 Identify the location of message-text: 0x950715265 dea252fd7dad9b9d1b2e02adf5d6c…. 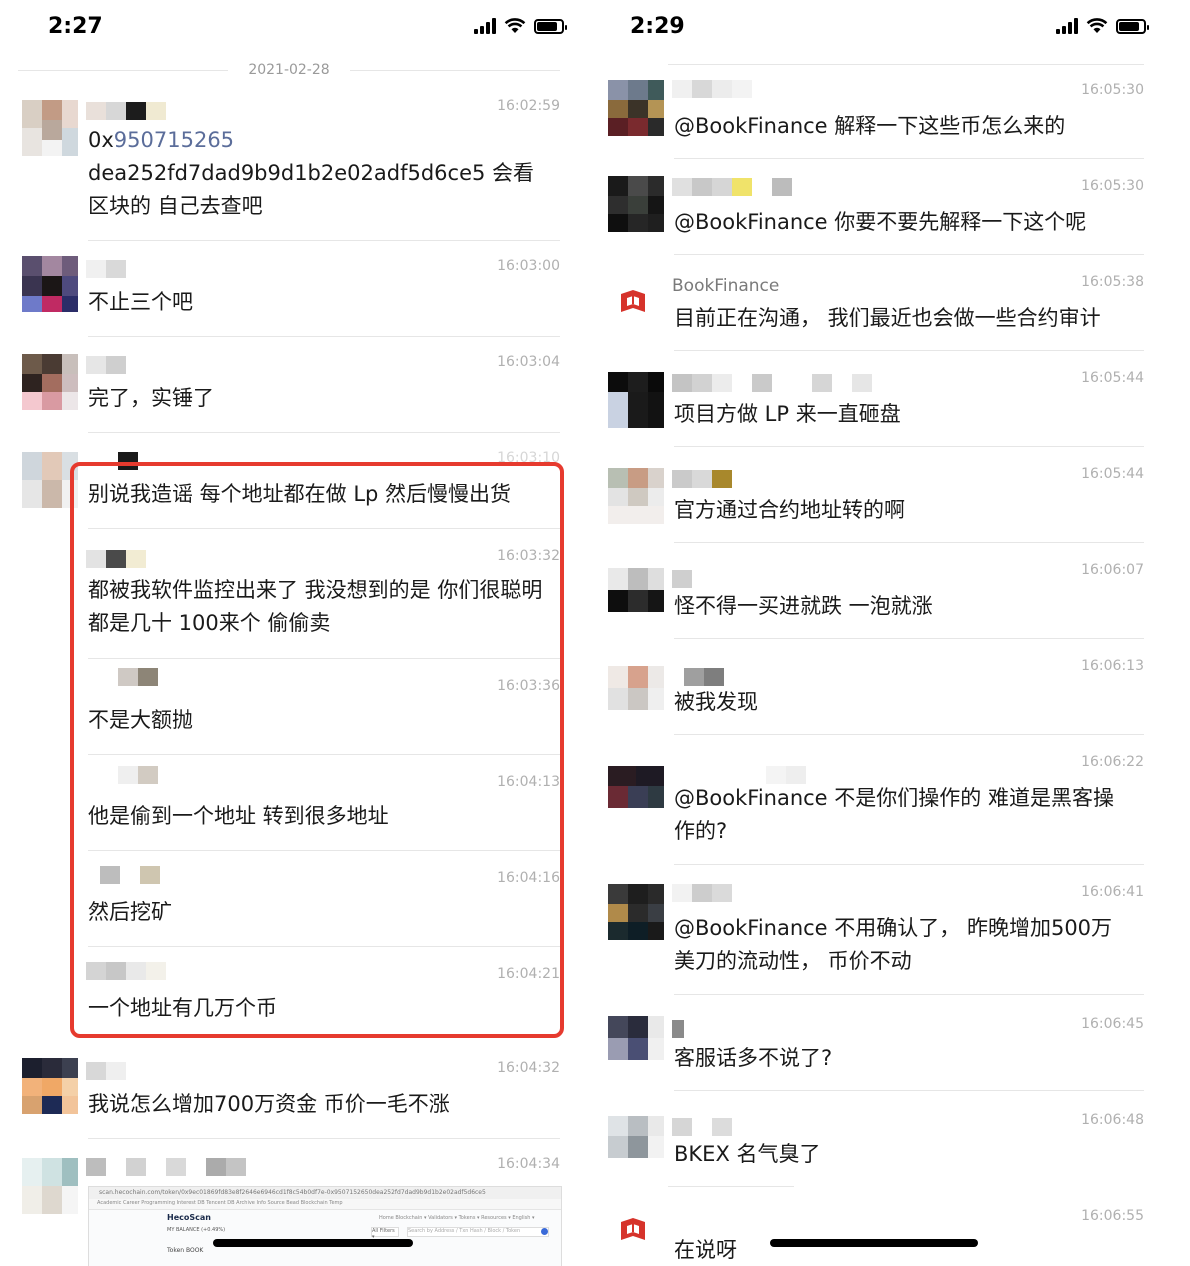
(311, 173).